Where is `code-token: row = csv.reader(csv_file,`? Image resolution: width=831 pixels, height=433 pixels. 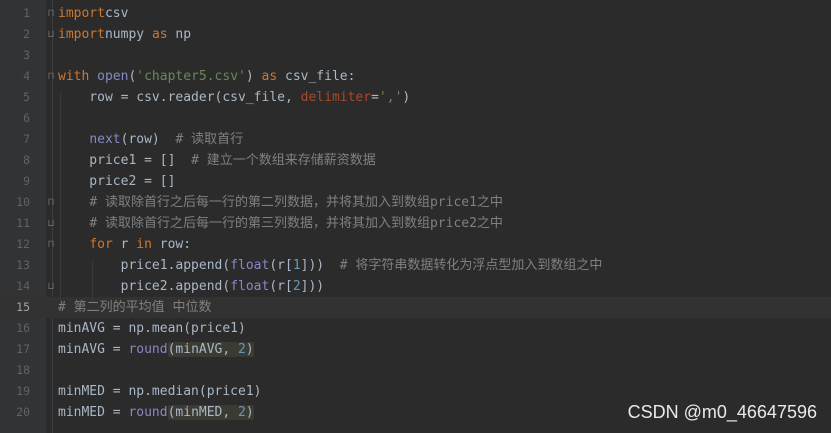 code-token: row = csv.reader(csv_file, is located at coordinates (179, 97).